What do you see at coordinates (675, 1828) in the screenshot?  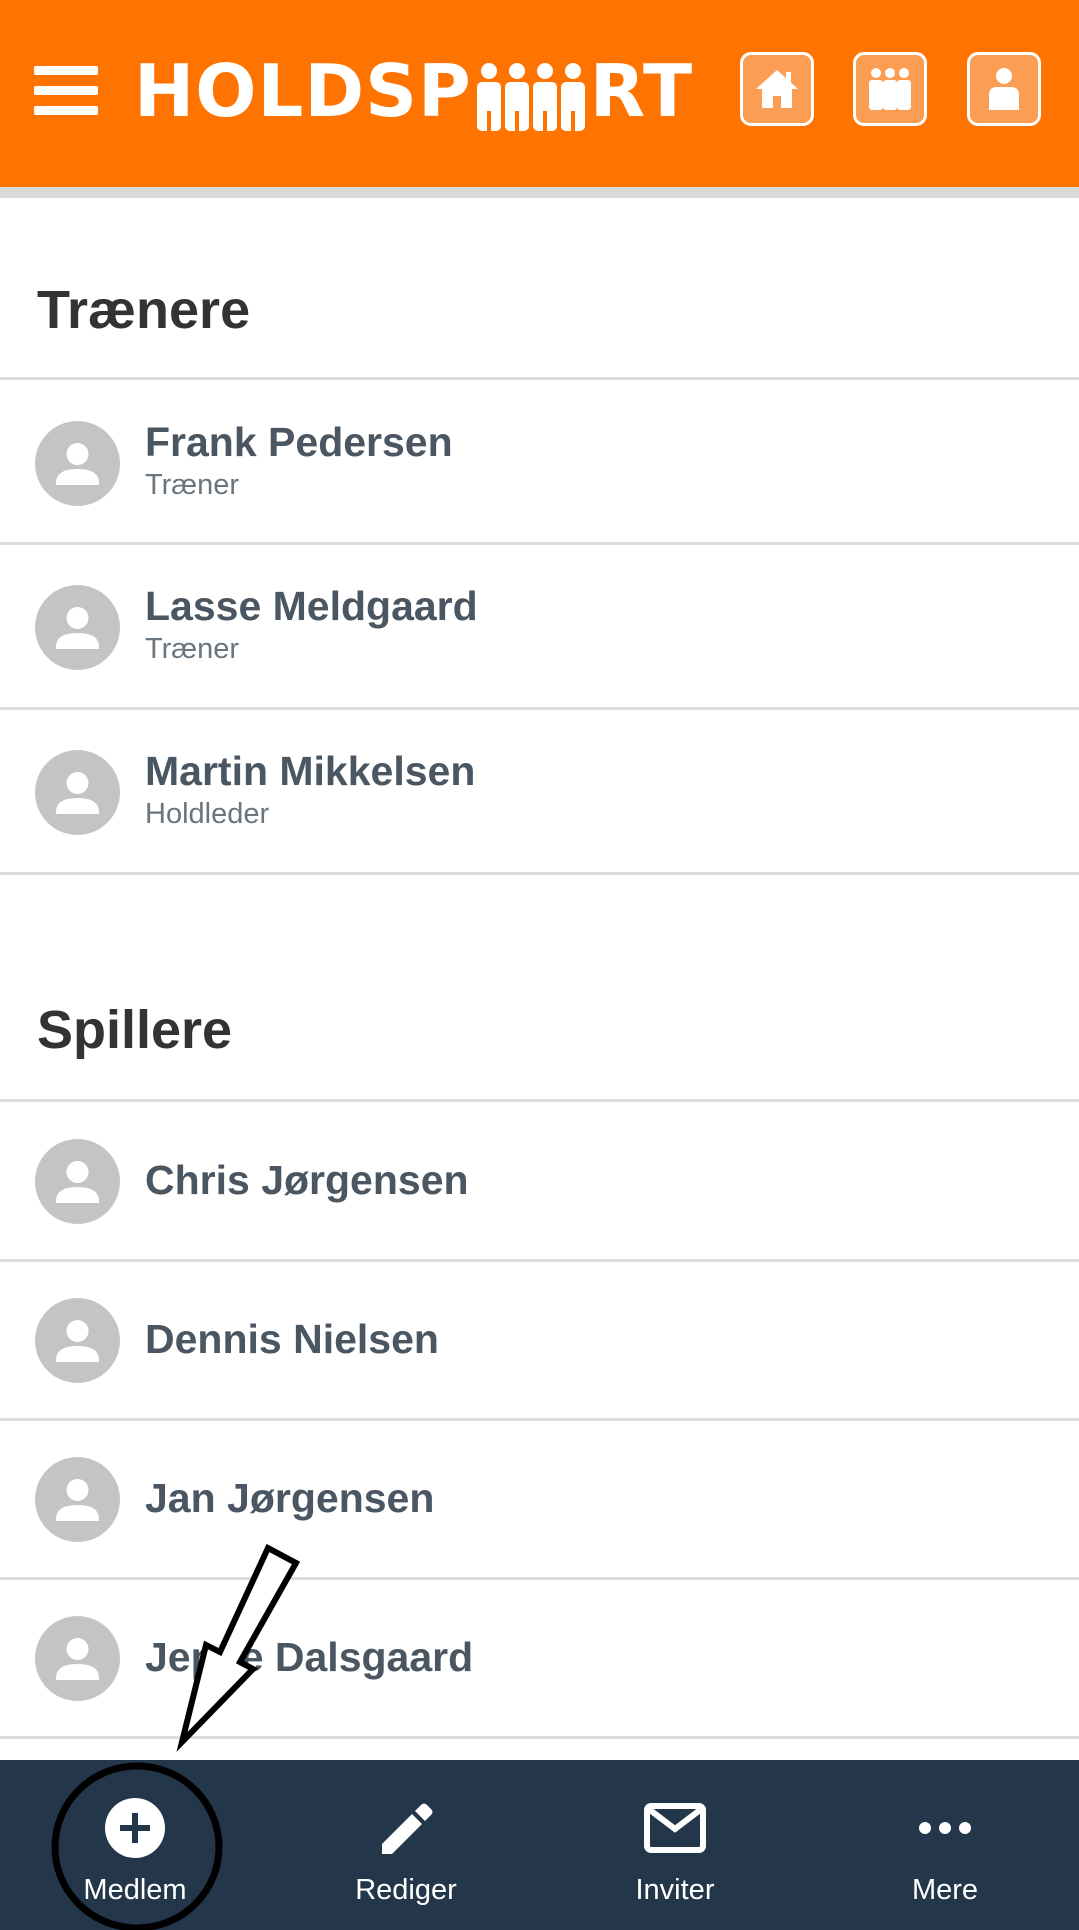 I see `envelope-icon` at bounding box center [675, 1828].